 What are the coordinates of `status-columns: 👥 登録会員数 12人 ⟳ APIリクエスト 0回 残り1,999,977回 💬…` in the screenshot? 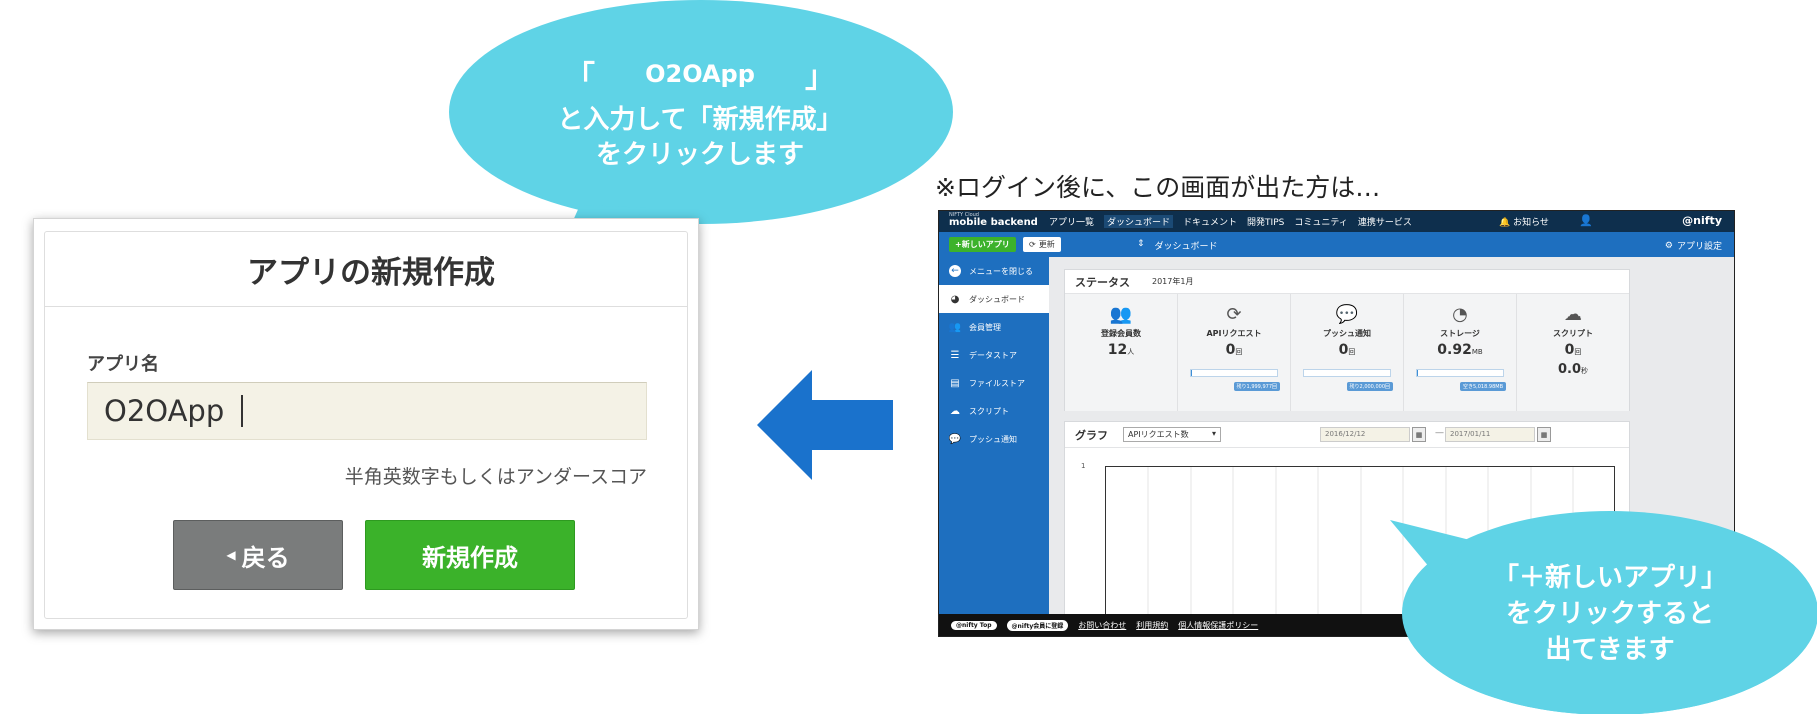 It's located at (1347, 352).